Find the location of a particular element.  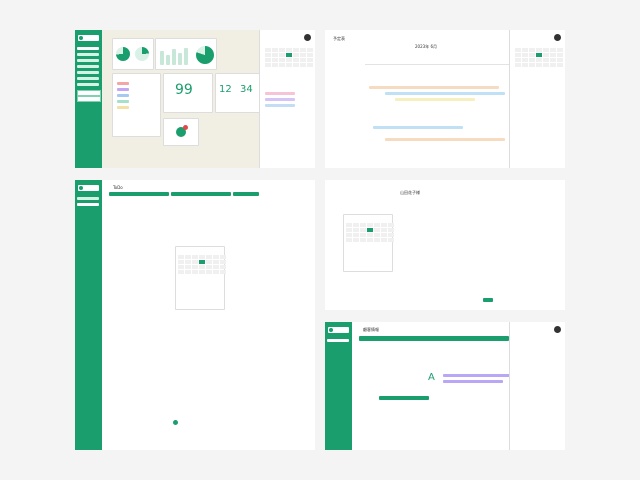

schedule-title: 予定表 is located at coordinates (339, 38).